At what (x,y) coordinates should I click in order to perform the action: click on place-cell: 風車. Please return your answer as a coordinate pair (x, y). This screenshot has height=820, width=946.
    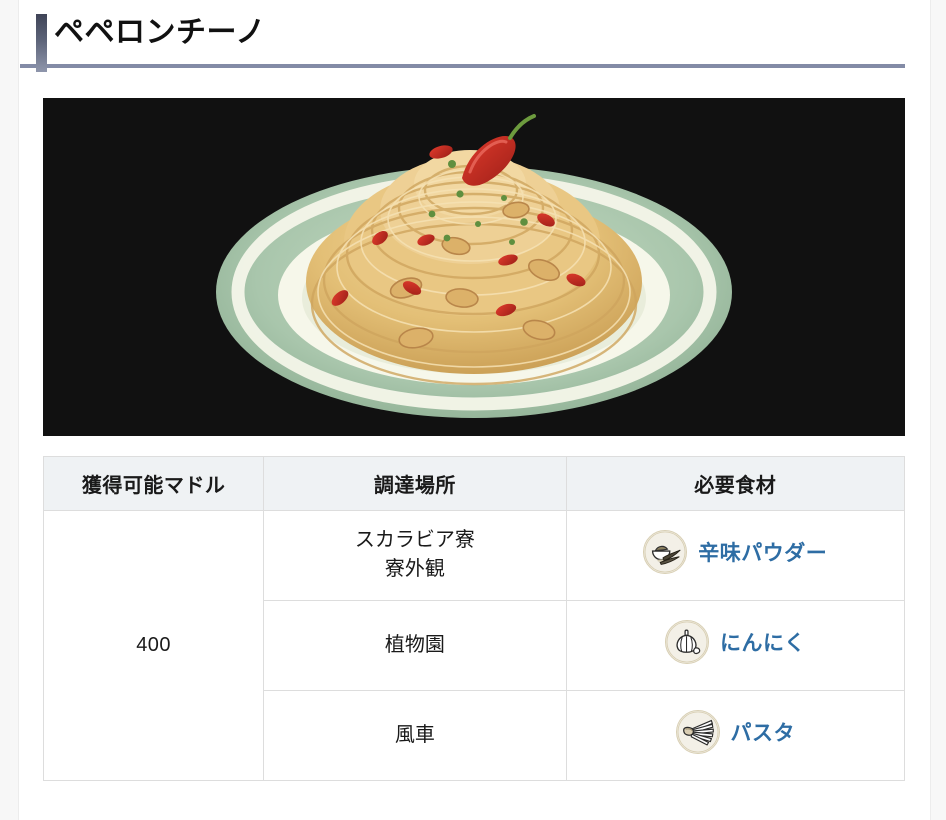
    Looking at the image, I should click on (415, 735).